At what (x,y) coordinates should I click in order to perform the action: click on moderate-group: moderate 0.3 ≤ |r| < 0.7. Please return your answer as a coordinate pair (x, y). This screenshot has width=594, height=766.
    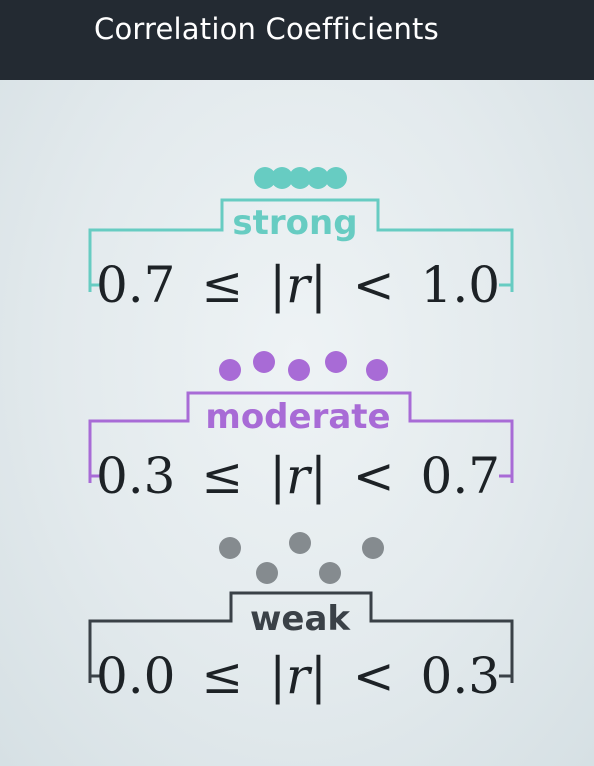
    Looking at the image, I should click on (301, 428).